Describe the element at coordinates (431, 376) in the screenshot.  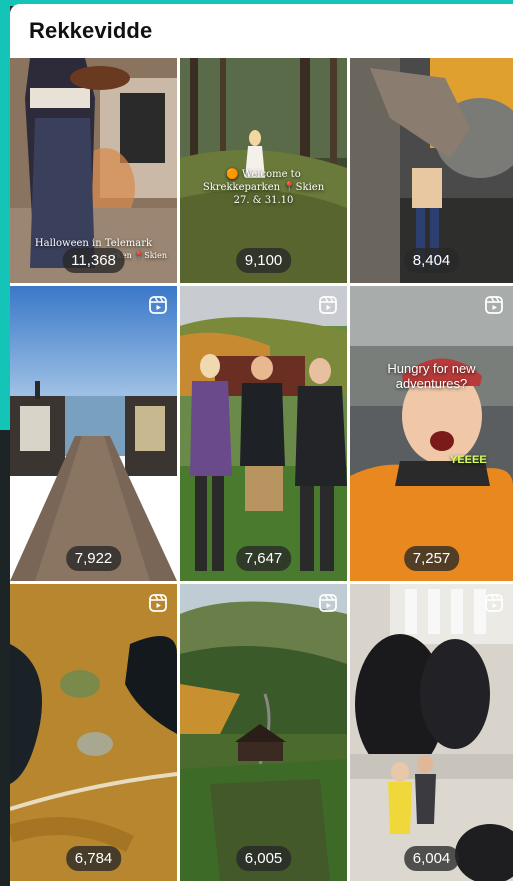
I see `overlay-question: Hungry for new adventures?` at that location.